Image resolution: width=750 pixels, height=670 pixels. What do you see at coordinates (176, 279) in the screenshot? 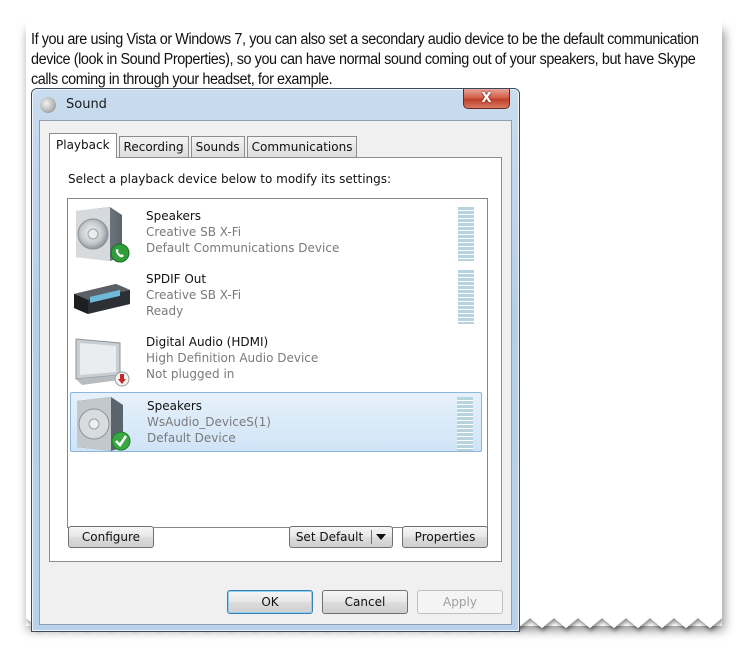
I see `device-name: SPDIF Out` at bounding box center [176, 279].